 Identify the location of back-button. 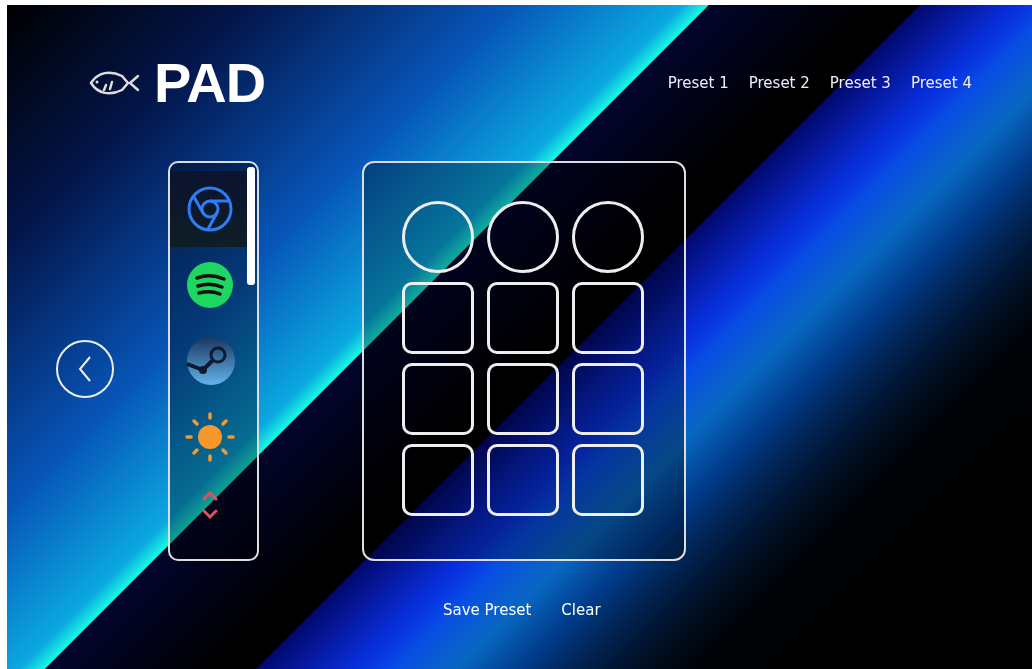
(85, 369).